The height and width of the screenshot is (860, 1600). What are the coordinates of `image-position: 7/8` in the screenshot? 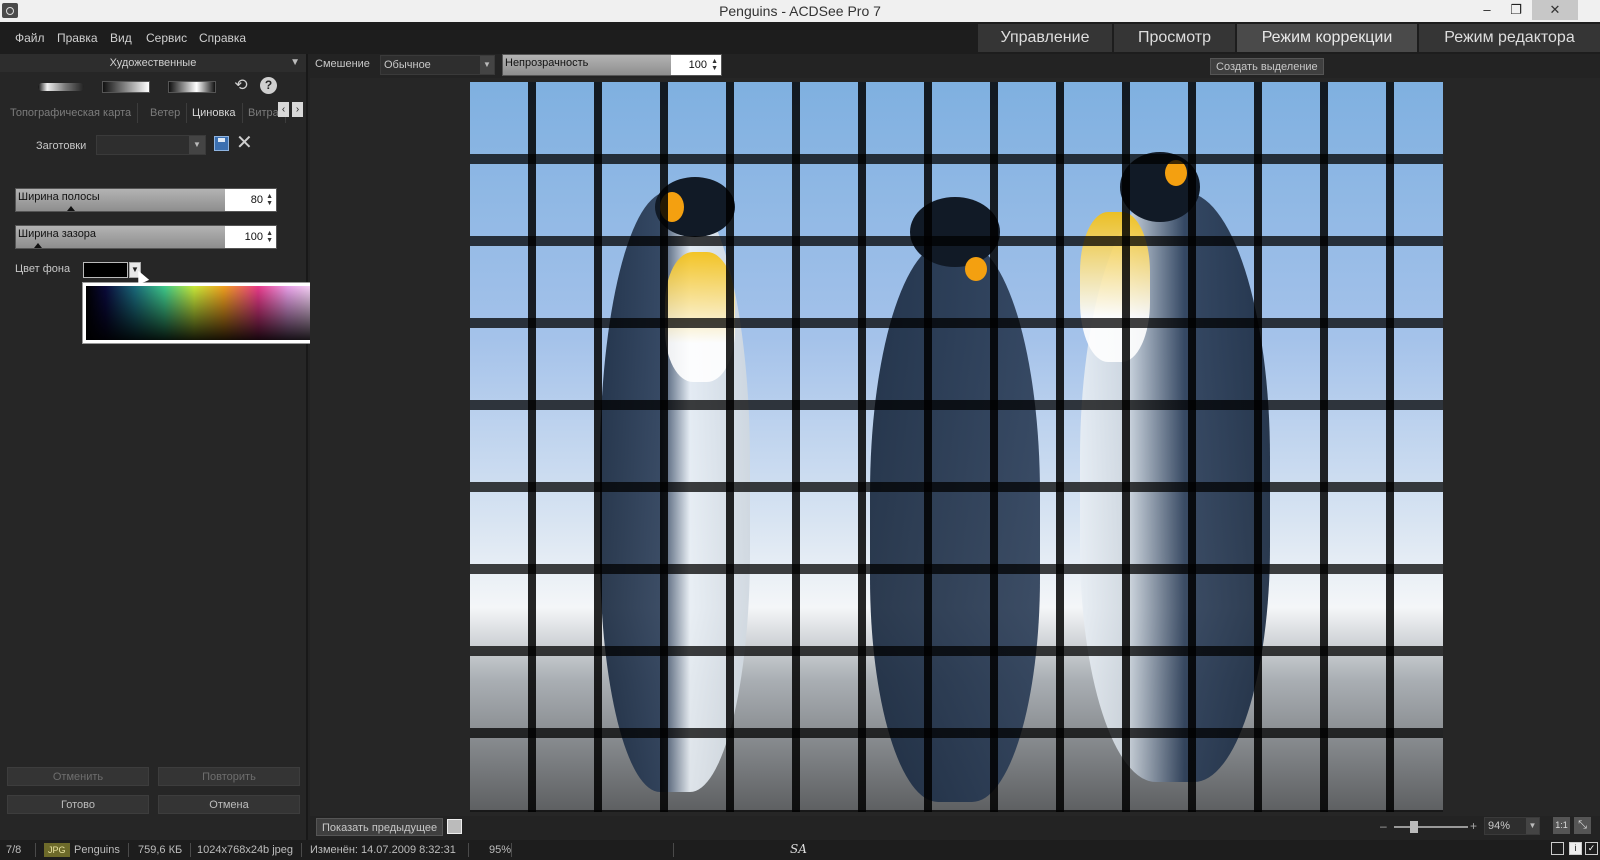 It's located at (14, 850).